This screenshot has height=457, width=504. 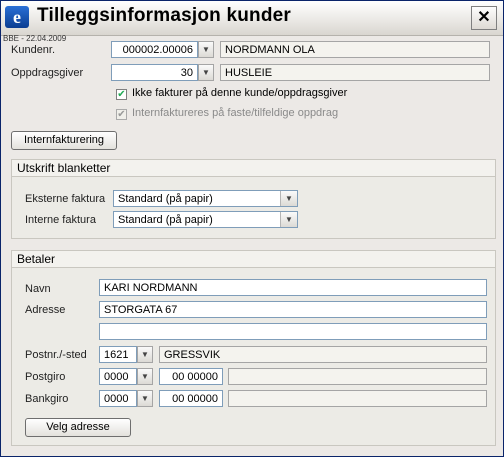 What do you see at coordinates (38, 289) in the screenshot?
I see `navn-label: Navn` at bounding box center [38, 289].